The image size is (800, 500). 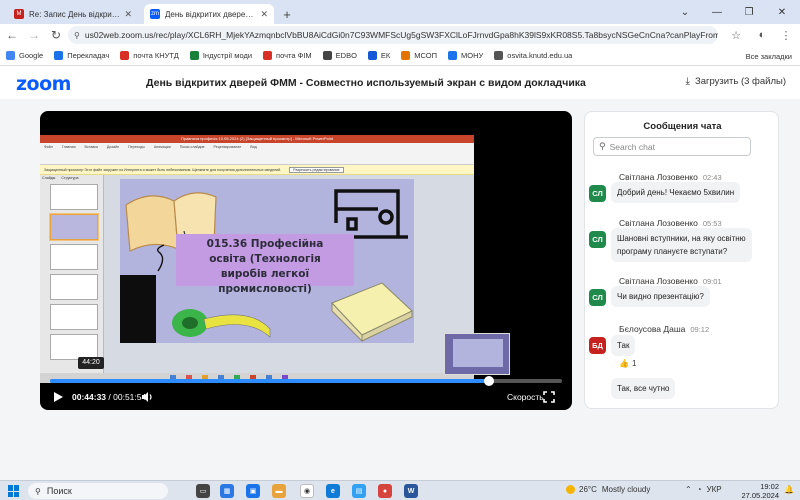 I want to click on menu-icon: ⋮, so click(x=786, y=35).